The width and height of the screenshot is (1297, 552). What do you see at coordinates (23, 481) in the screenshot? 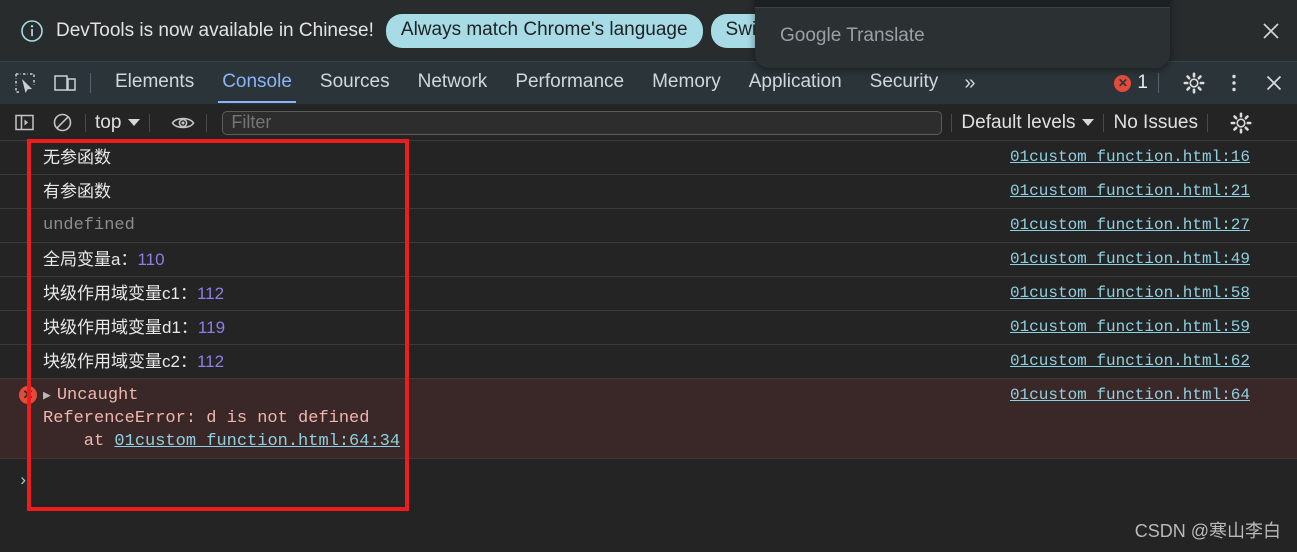
I see `prompt-caret-icon: ›` at bounding box center [23, 481].